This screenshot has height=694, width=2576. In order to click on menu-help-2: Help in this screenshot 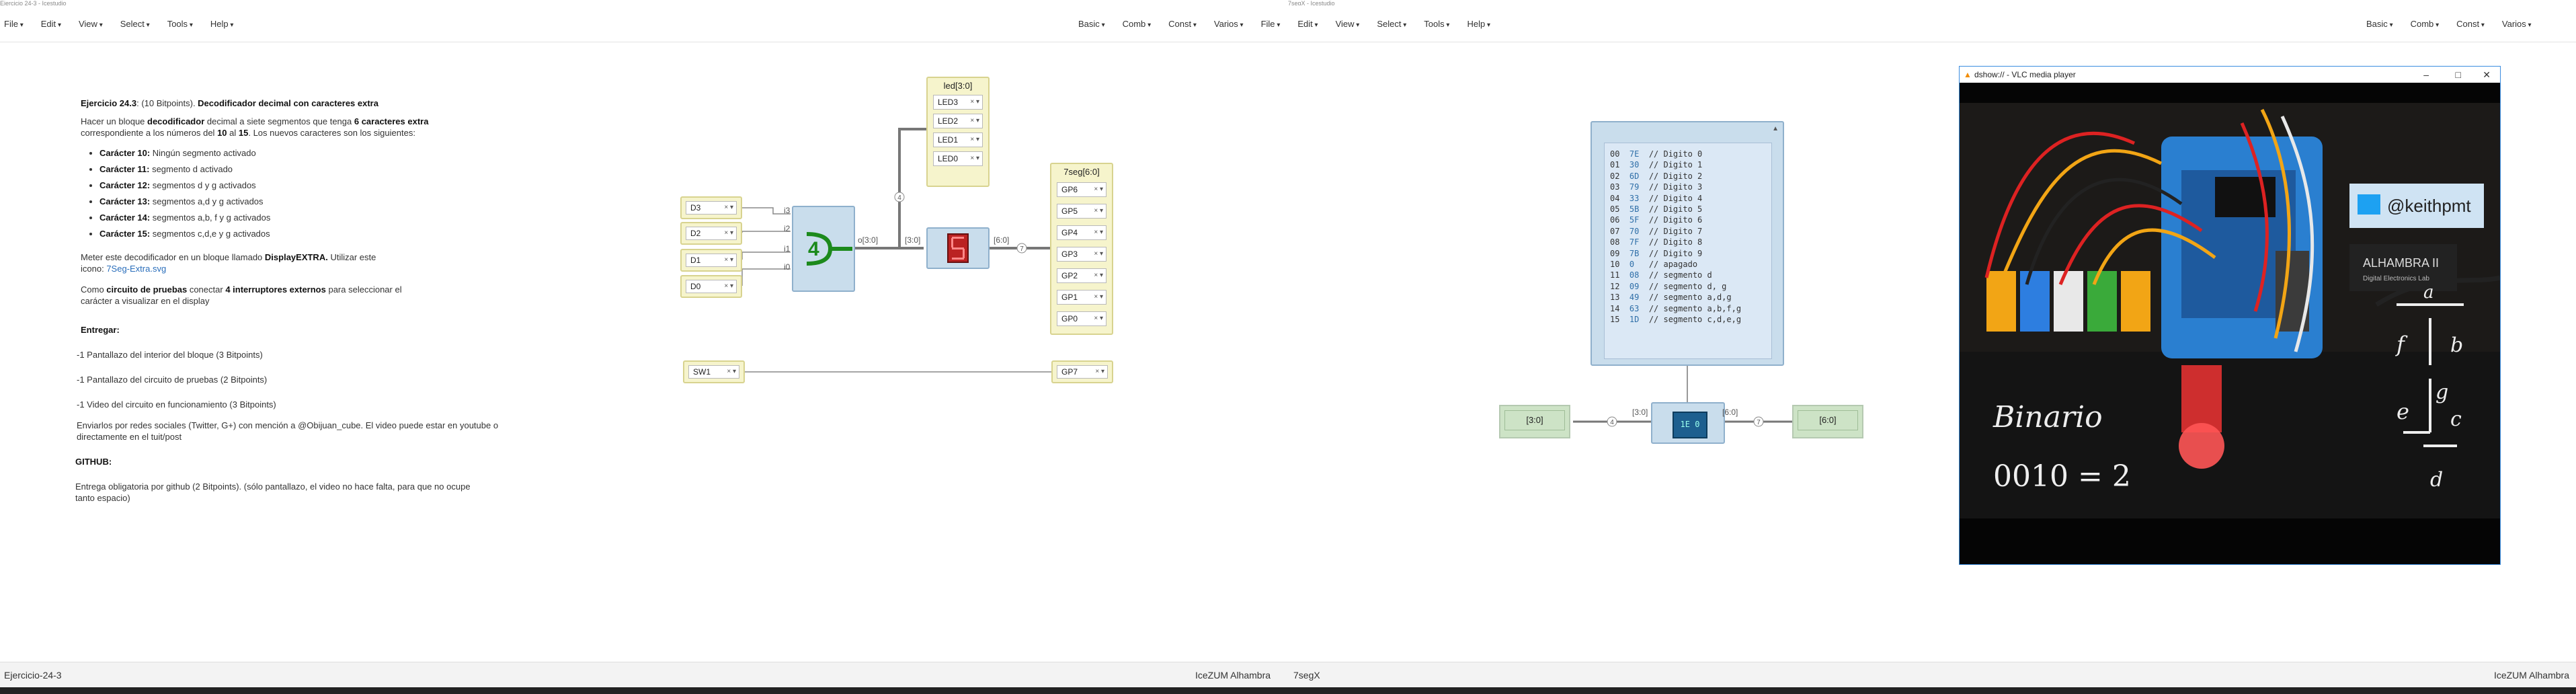, I will do `click(1478, 24)`.